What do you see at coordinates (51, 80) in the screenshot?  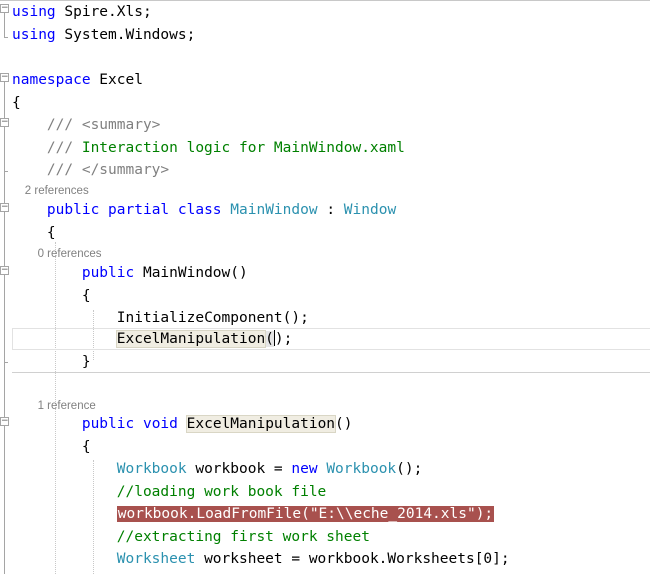 I see `keyword: namespace` at bounding box center [51, 80].